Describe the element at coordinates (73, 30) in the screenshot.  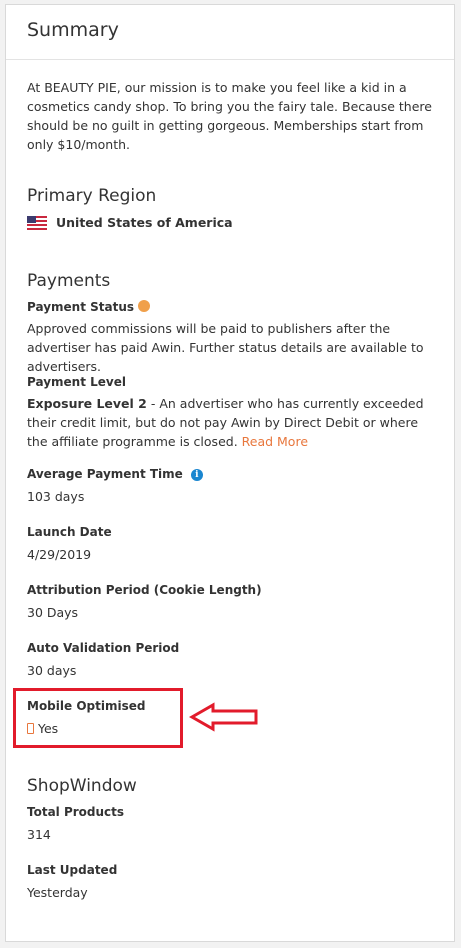
I see `card-title: Summary` at that location.